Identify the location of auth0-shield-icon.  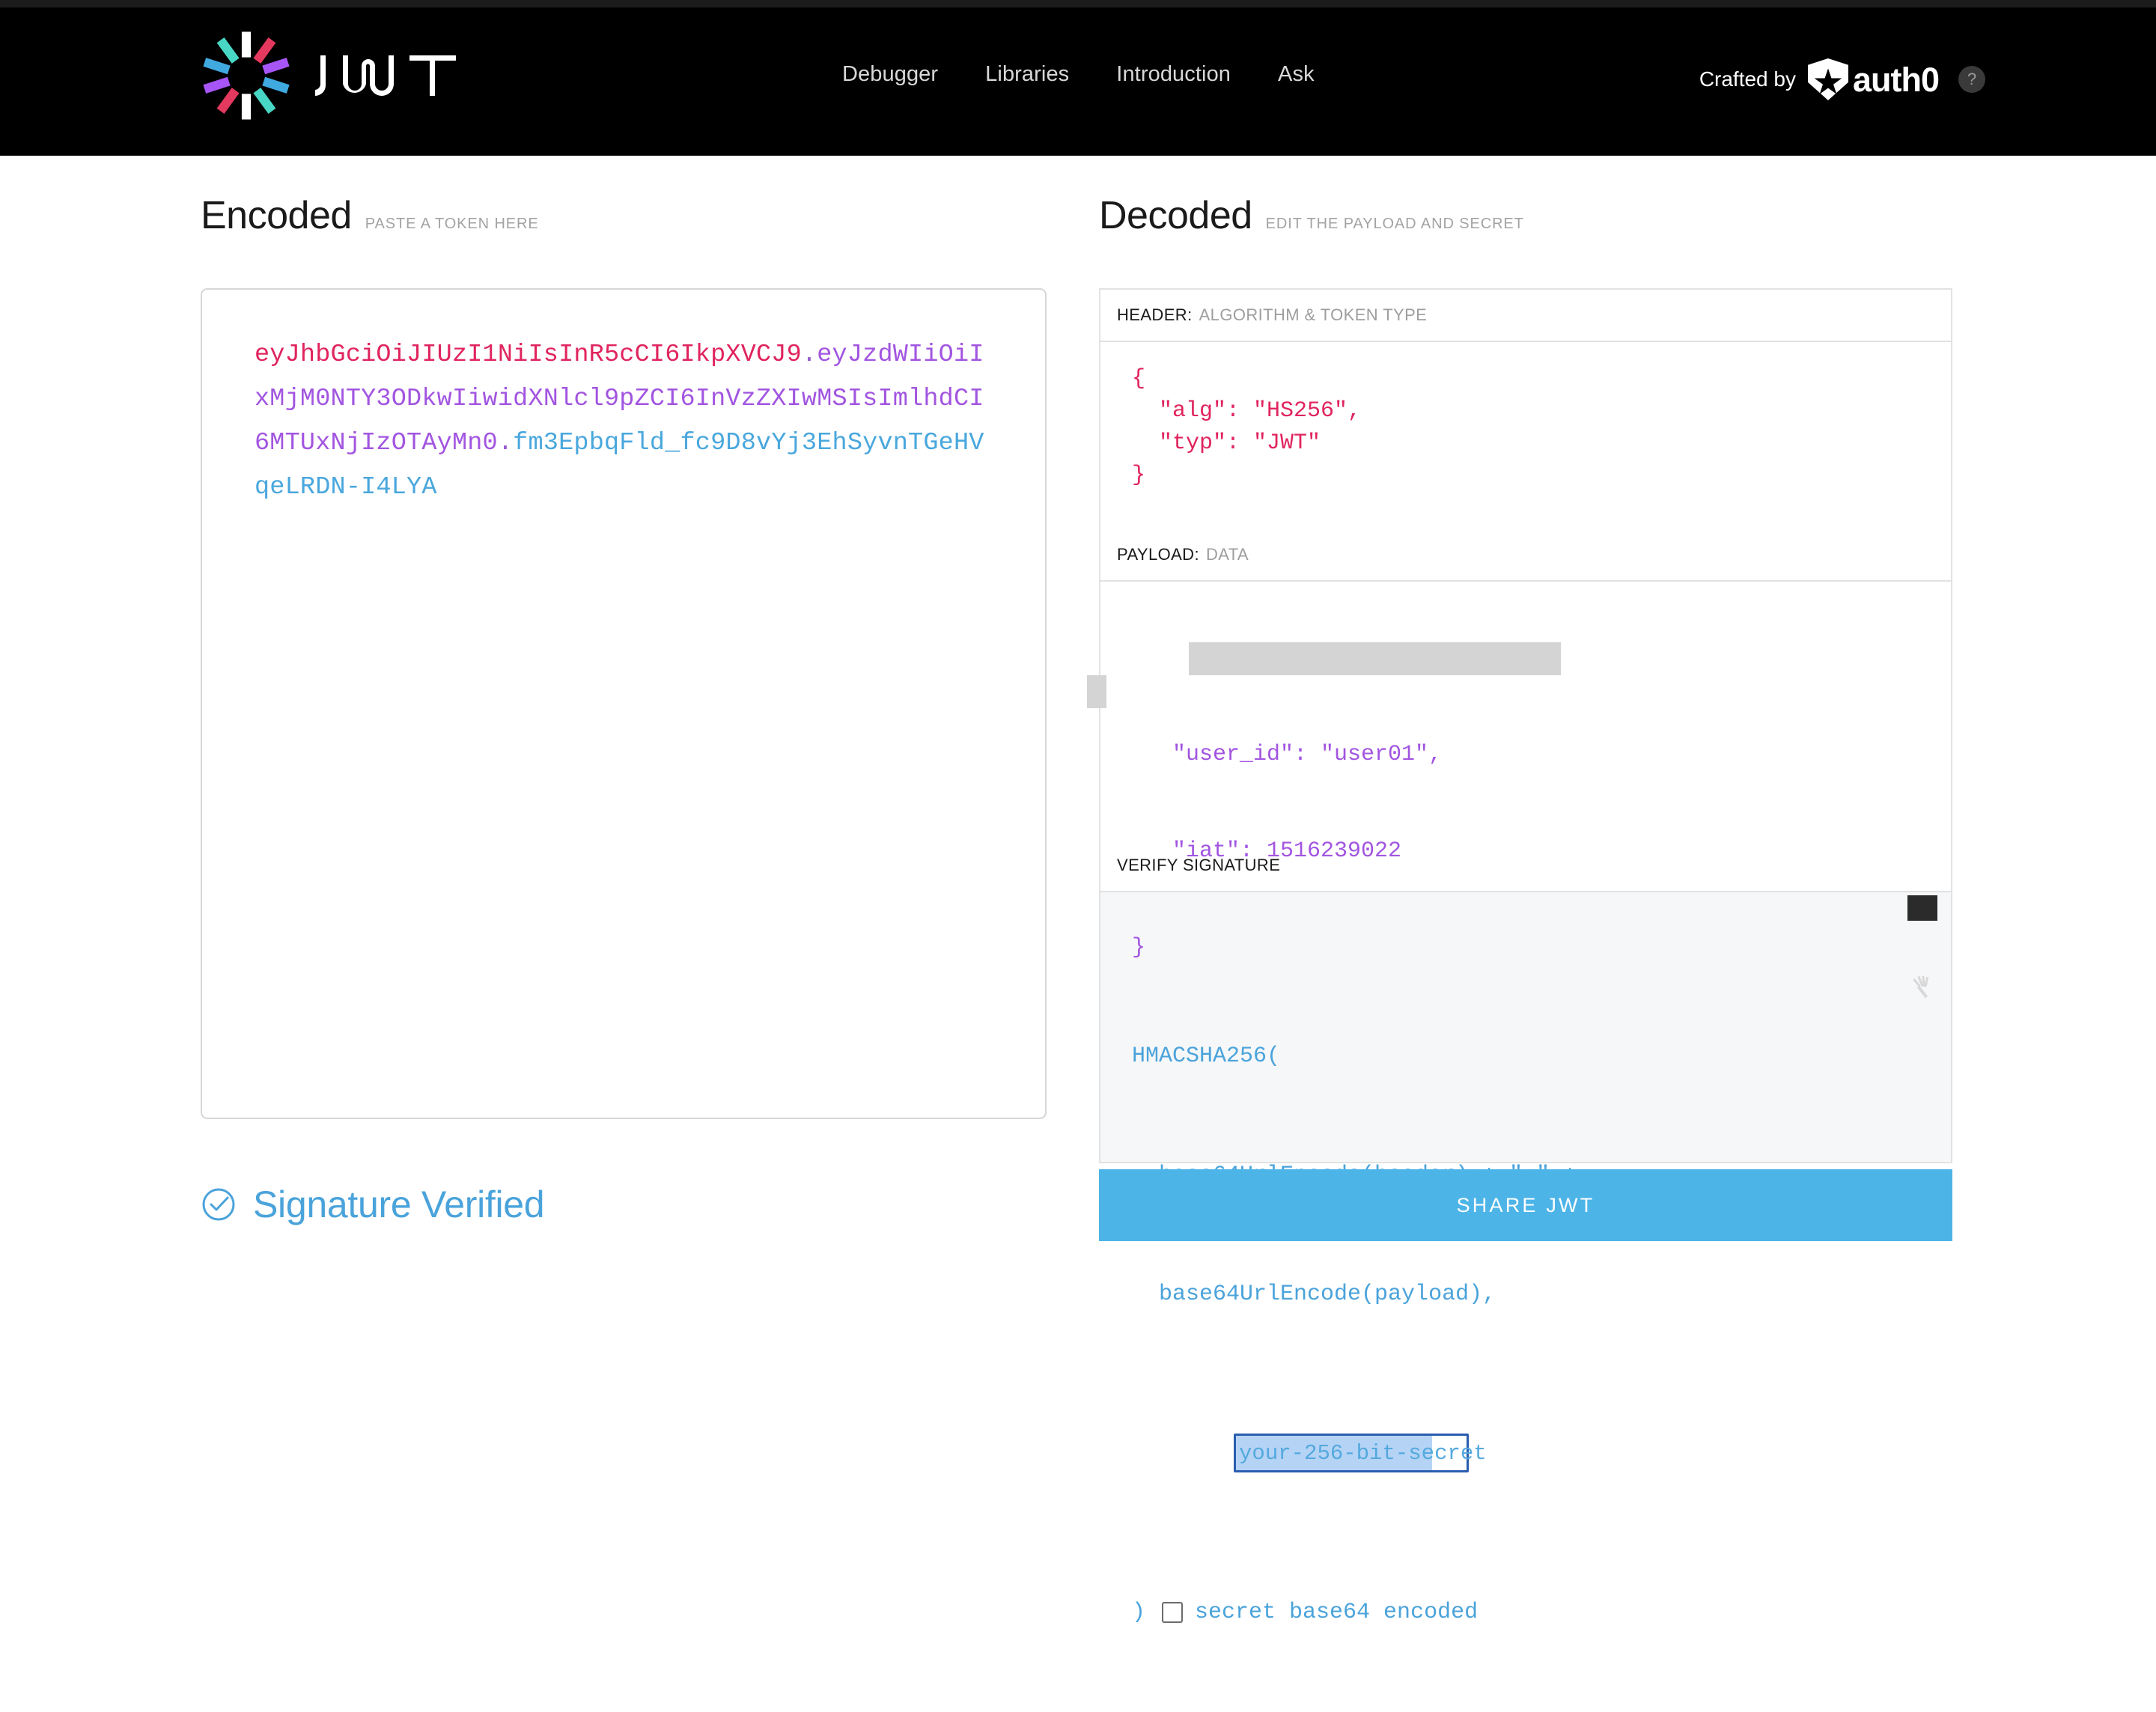
(1827, 79).